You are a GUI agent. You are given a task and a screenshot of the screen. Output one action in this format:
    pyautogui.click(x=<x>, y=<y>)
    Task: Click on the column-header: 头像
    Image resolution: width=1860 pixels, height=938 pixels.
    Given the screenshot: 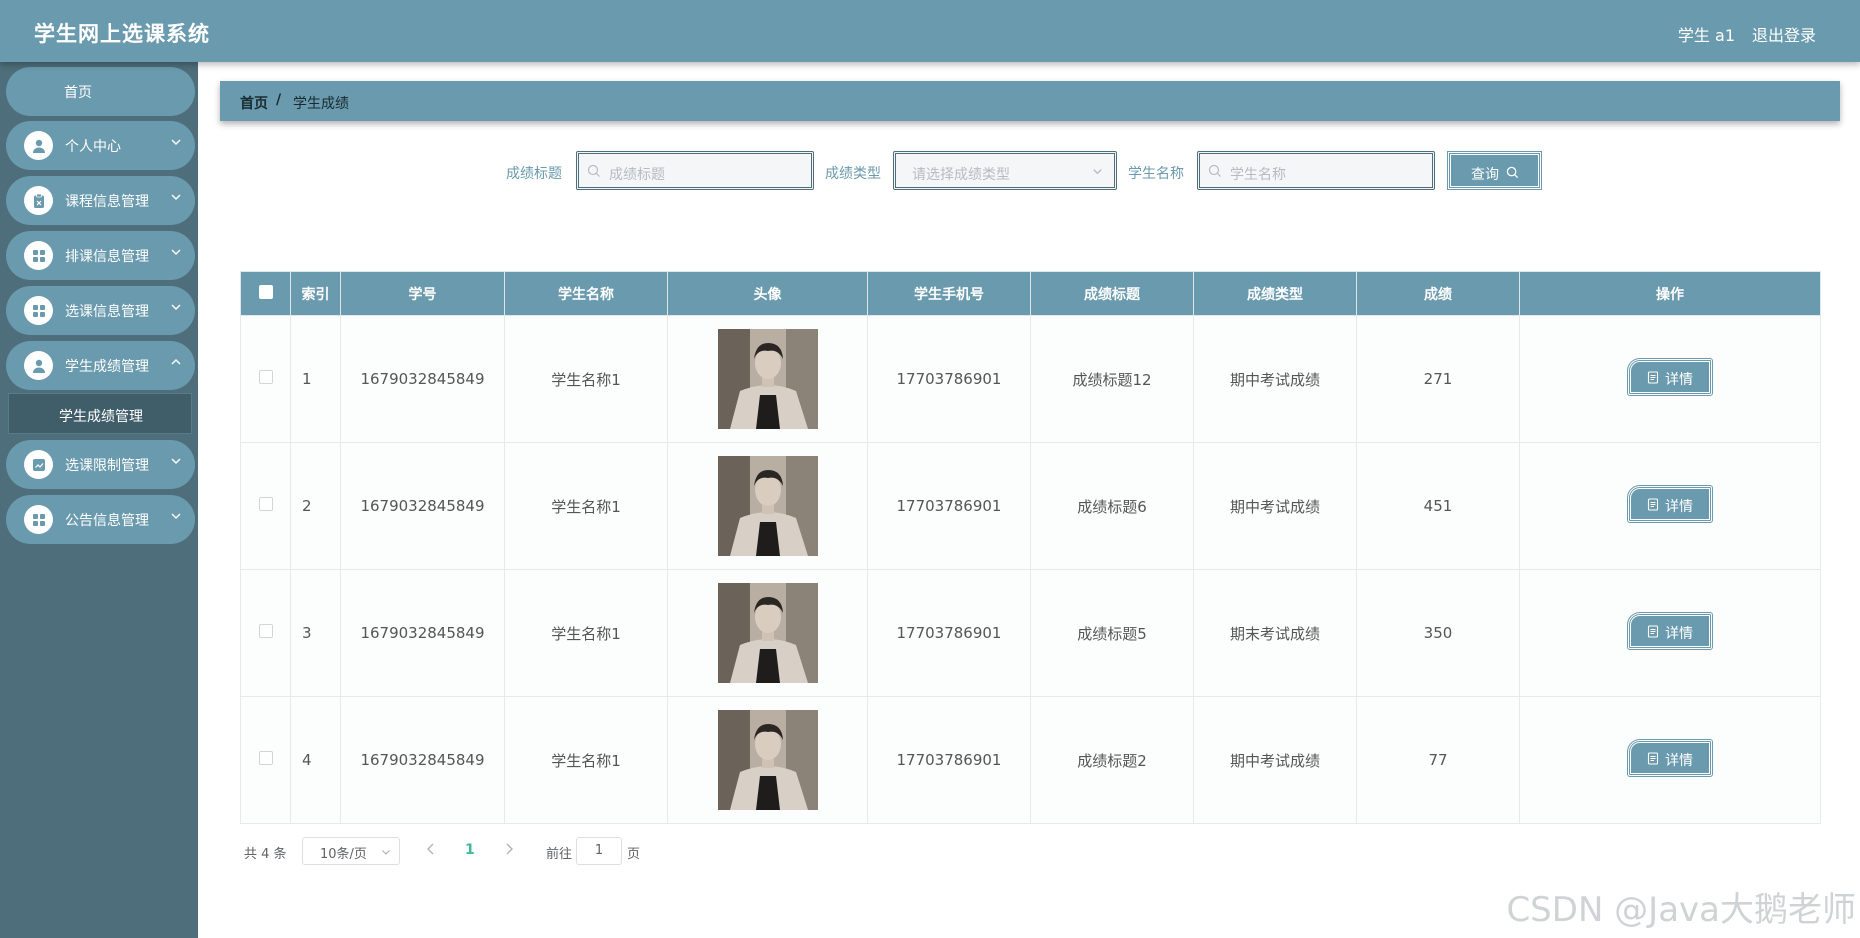 What is the action you would take?
    pyautogui.click(x=767, y=293)
    